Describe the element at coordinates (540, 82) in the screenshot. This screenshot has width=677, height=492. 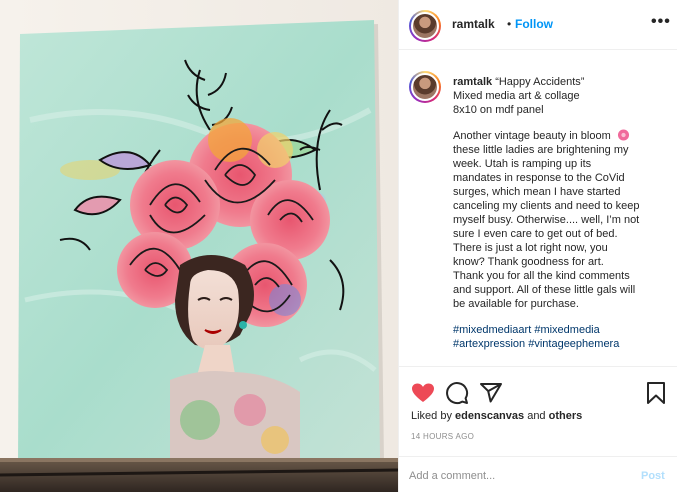
I see `caption-title: “Happy Accidents”` at that location.